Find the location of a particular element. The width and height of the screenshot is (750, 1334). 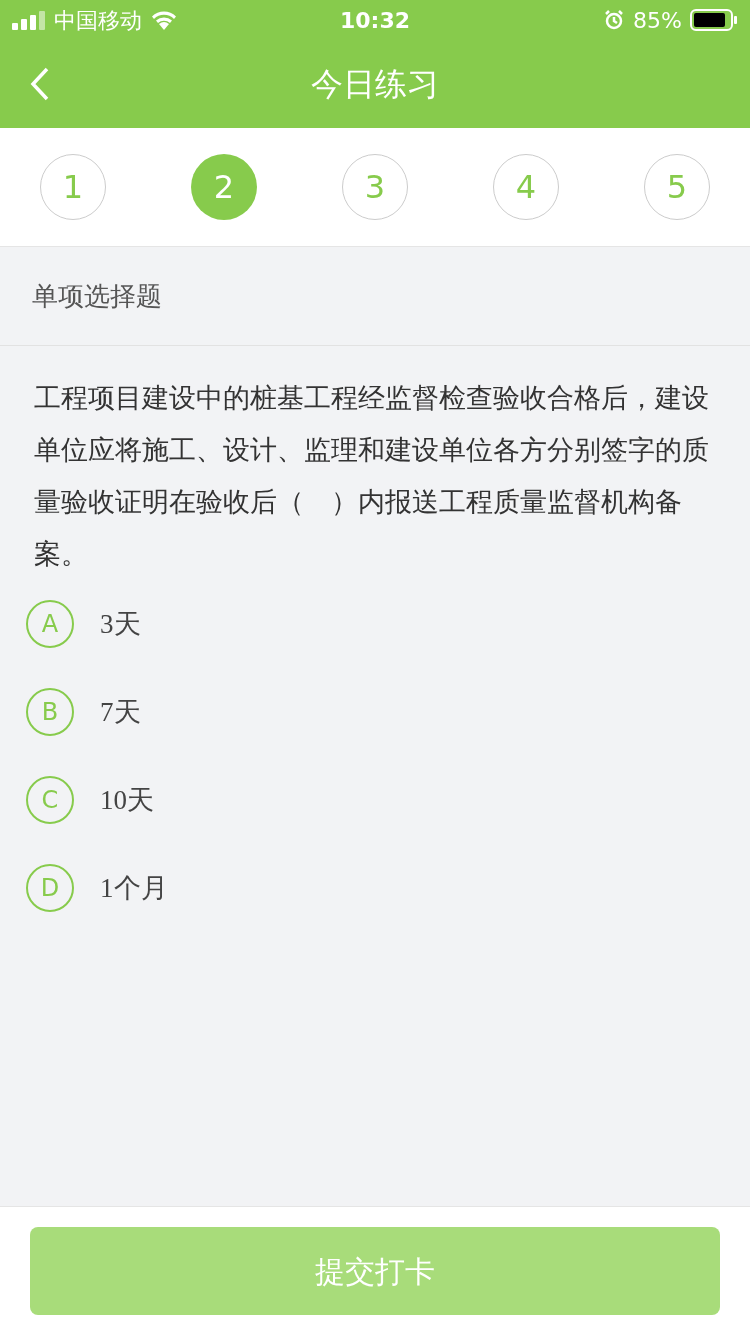

question-text: 工程项目建设中的桩基工程经监督检查验收合格后，建设单位应将施工、设计、监理和建设单位各方分别签字的质量验收证明在验收后（ ）内报送工程质量监督机构备案。 is located at coordinates (372, 476).